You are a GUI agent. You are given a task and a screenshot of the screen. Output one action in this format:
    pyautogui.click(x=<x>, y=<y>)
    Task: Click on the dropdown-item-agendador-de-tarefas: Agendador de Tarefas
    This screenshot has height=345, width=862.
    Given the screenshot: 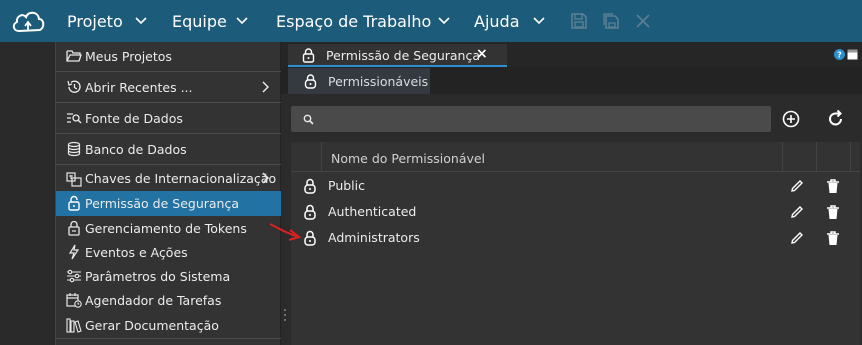 What is the action you would take?
    pyautogui.click(x=168, y=300)
    